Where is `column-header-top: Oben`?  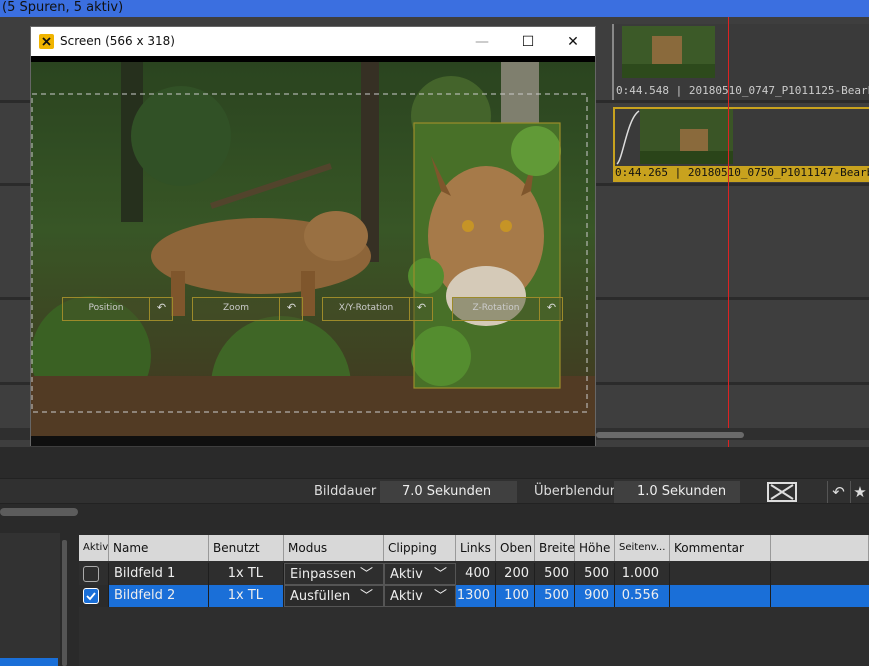 column-header-top: Oben is located at coordinates (515, 548).